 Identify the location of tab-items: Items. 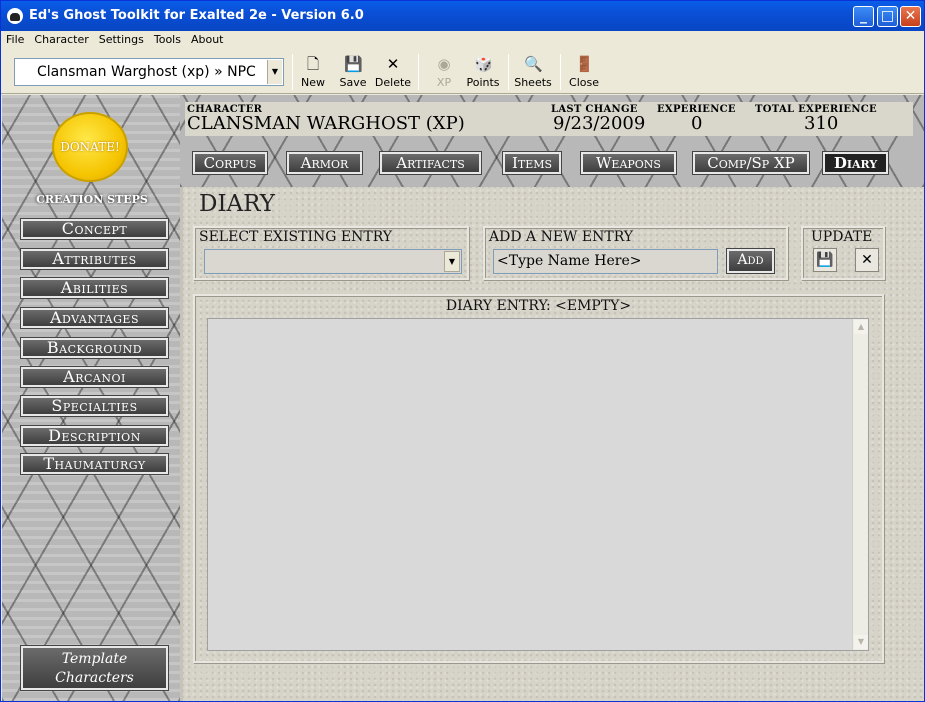
(532, 163).